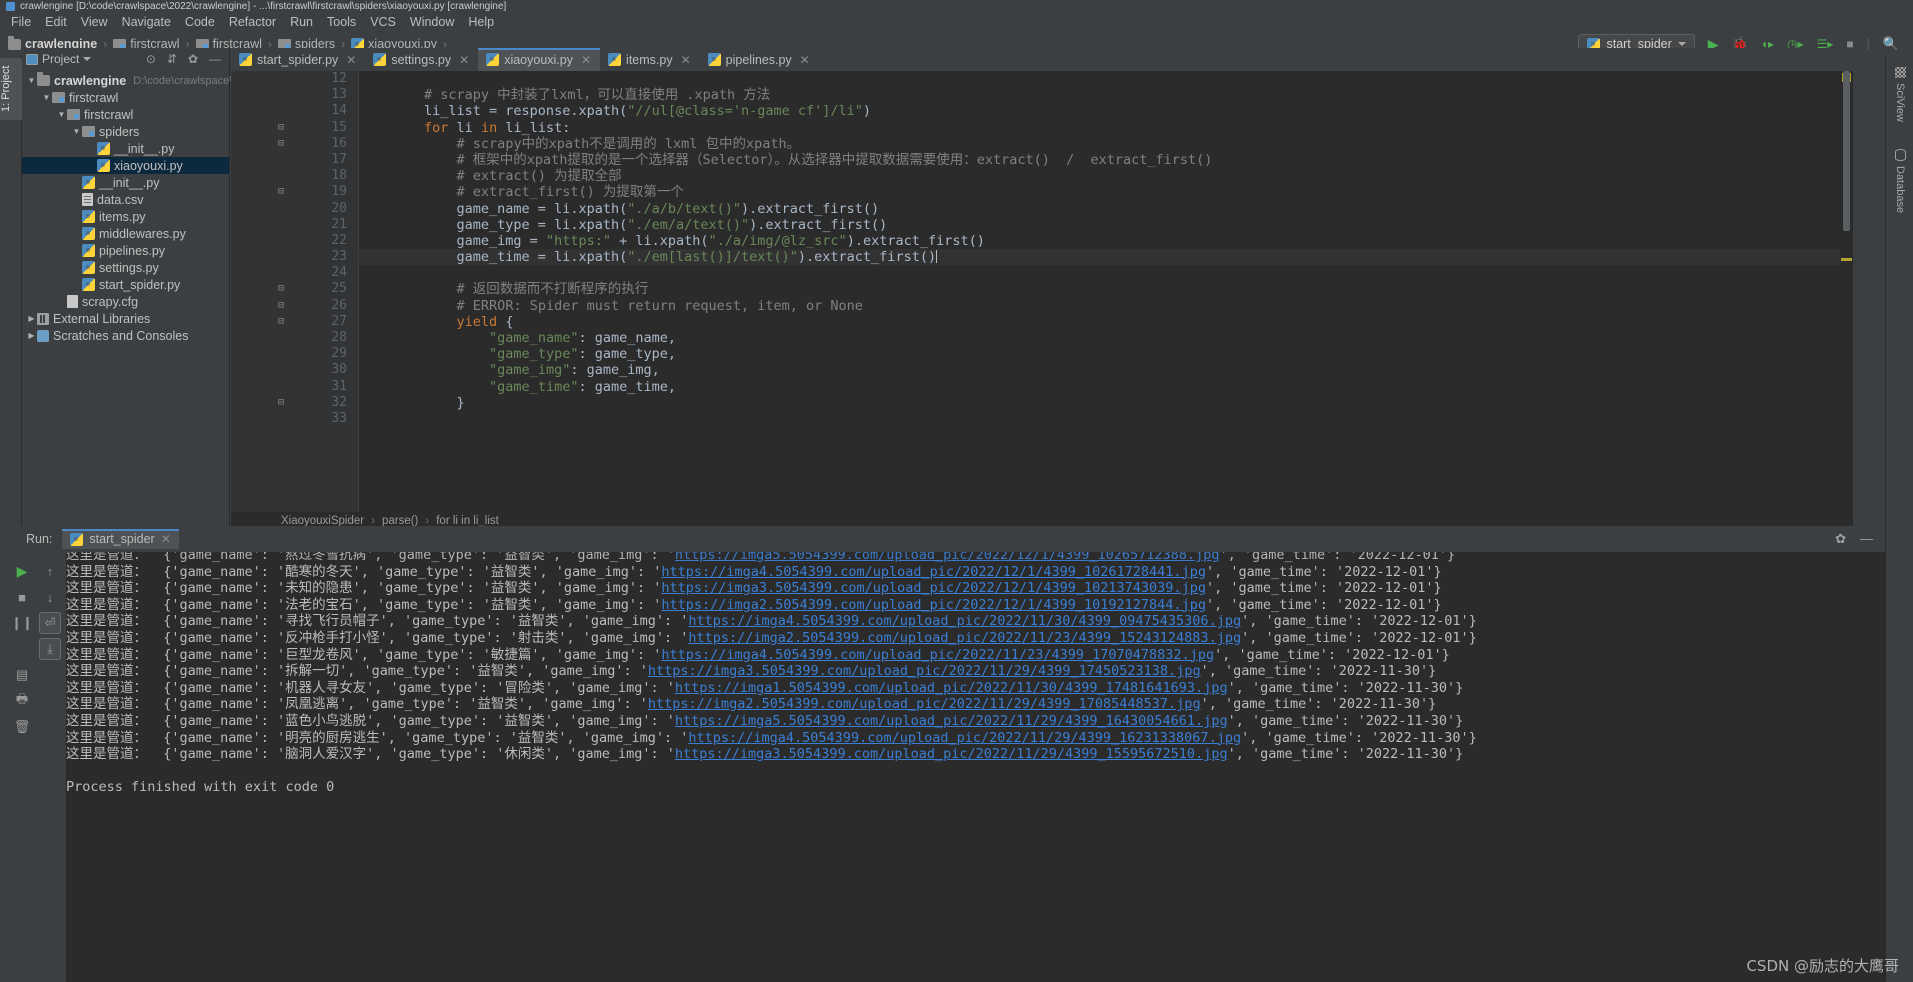  I want to click on sidebar-tab-project: 1: Project, so click(11, 89).